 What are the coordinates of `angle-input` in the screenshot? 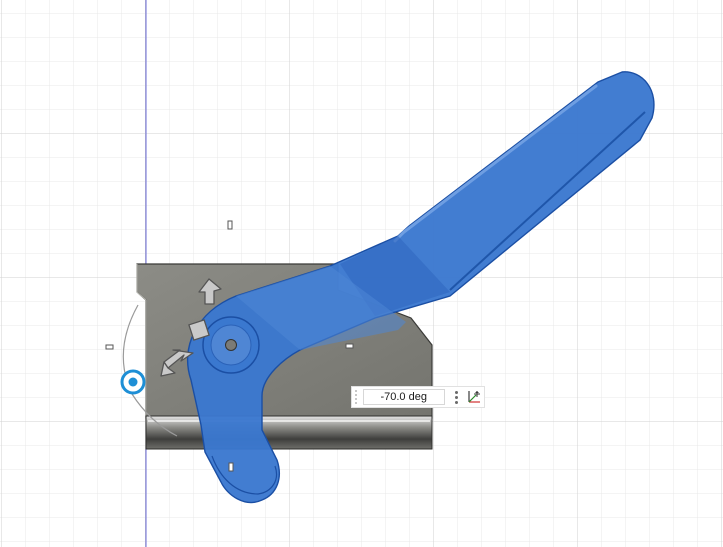 It's located at (403, 397).